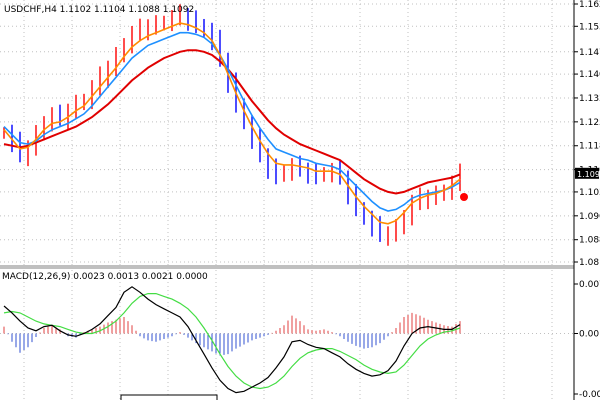  I want to click on price-tick-label: 1.1180, so click(589, 147).